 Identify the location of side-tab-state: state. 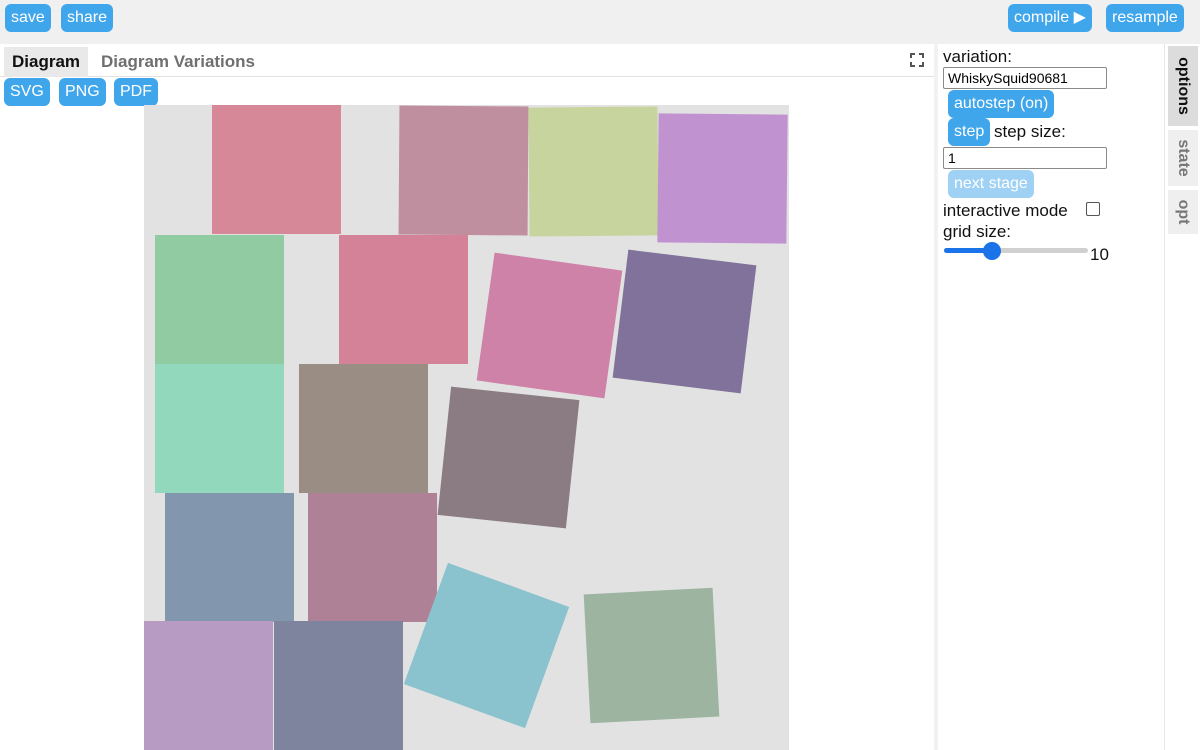
(1183, 158).